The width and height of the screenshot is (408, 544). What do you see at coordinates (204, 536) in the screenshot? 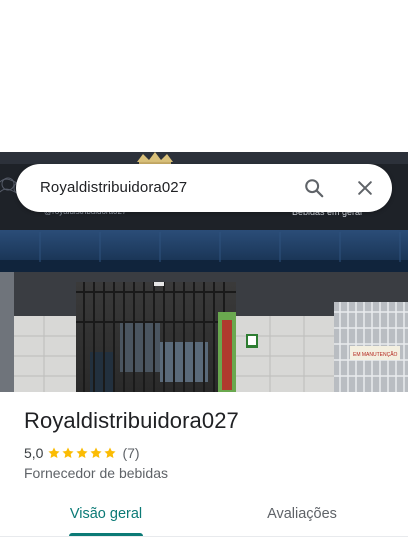
I see `tab-divider` at bounding box center [204, 536].